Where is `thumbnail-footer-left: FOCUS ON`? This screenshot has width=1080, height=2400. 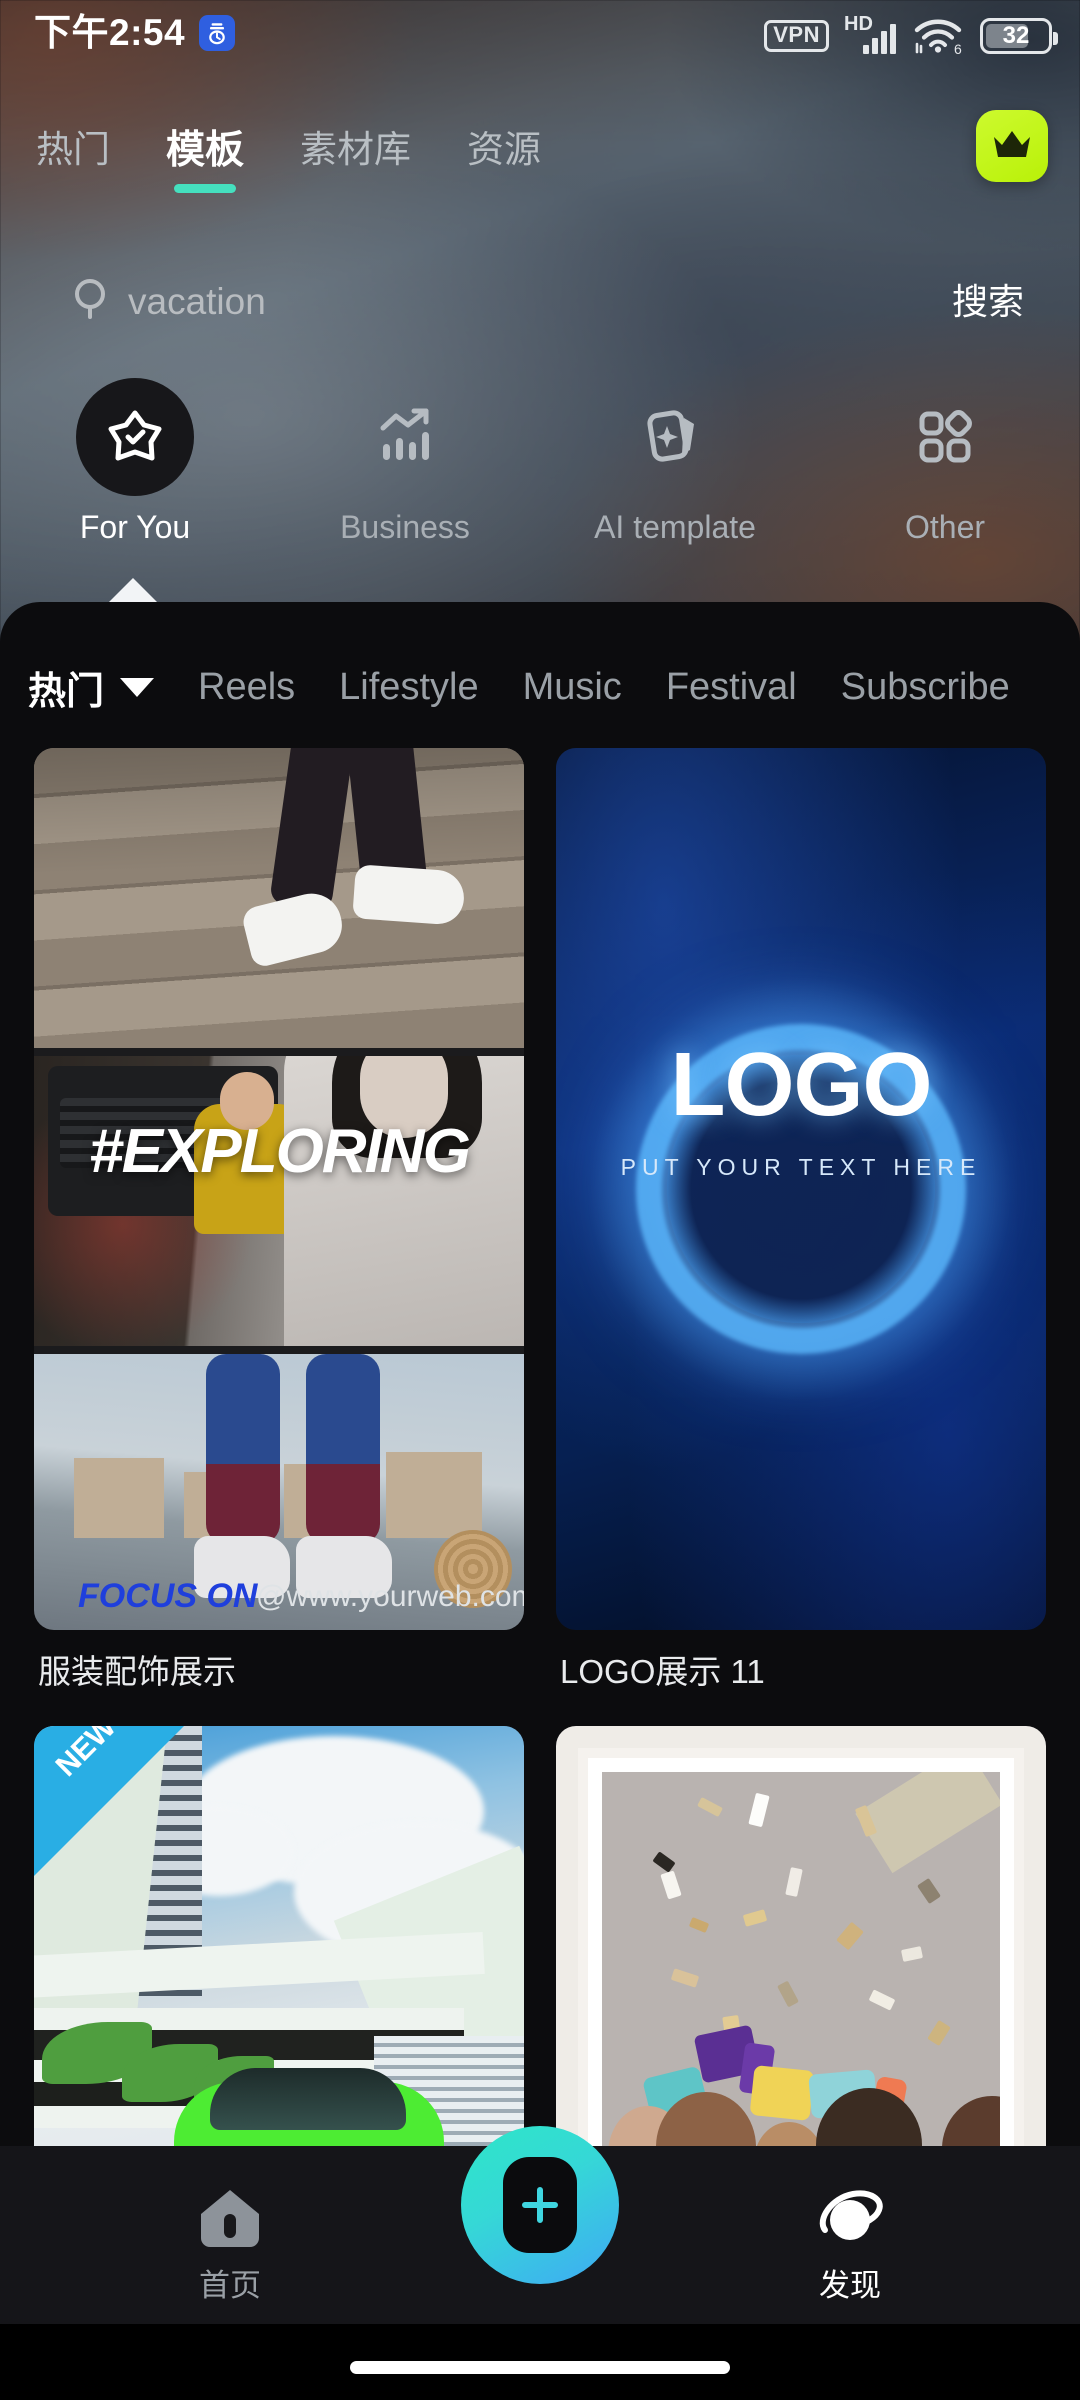
thumbnail-footer-left: FOCUS ON is located at coordinates (168, 1596).